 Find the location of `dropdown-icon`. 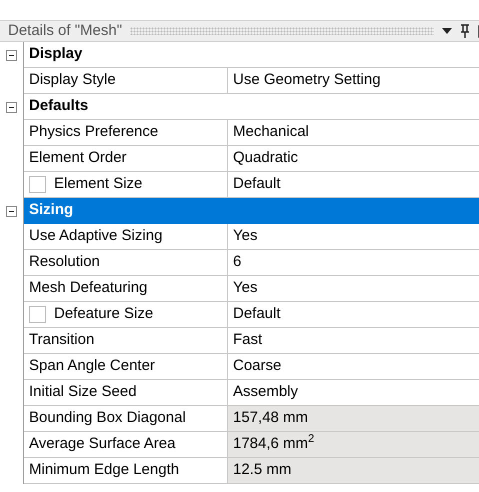

dropdown-icon is located at coordinates (447, 31).